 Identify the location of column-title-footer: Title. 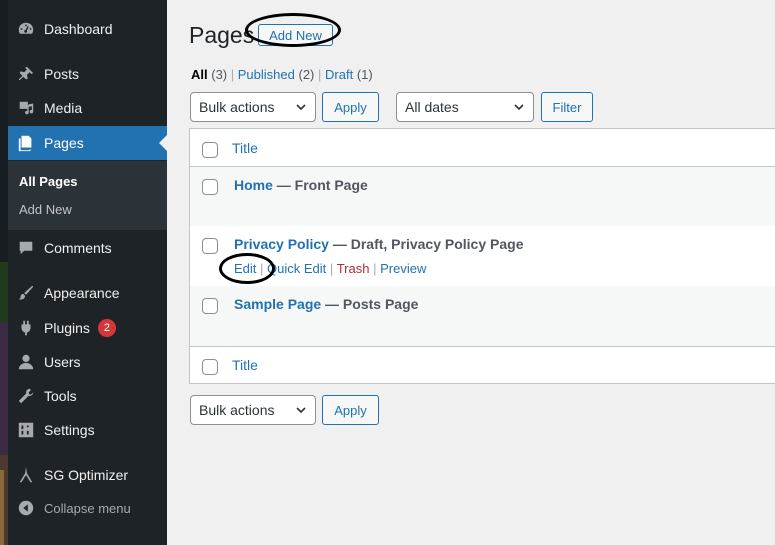
(245, 365).